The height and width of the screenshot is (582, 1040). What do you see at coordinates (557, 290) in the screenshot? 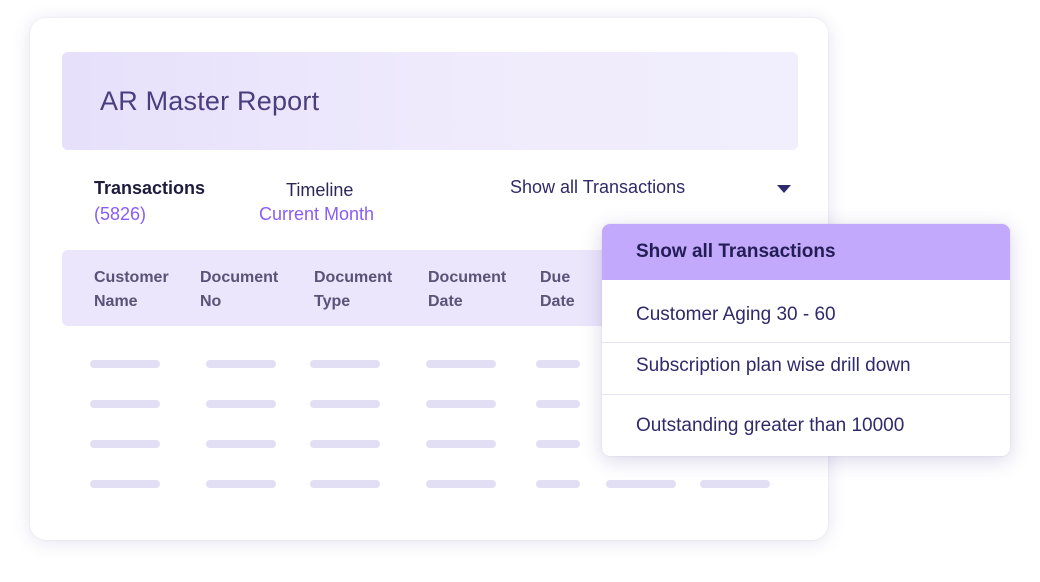
I see `column-header-due-date: Due Date` at bounding box center [557, 290].